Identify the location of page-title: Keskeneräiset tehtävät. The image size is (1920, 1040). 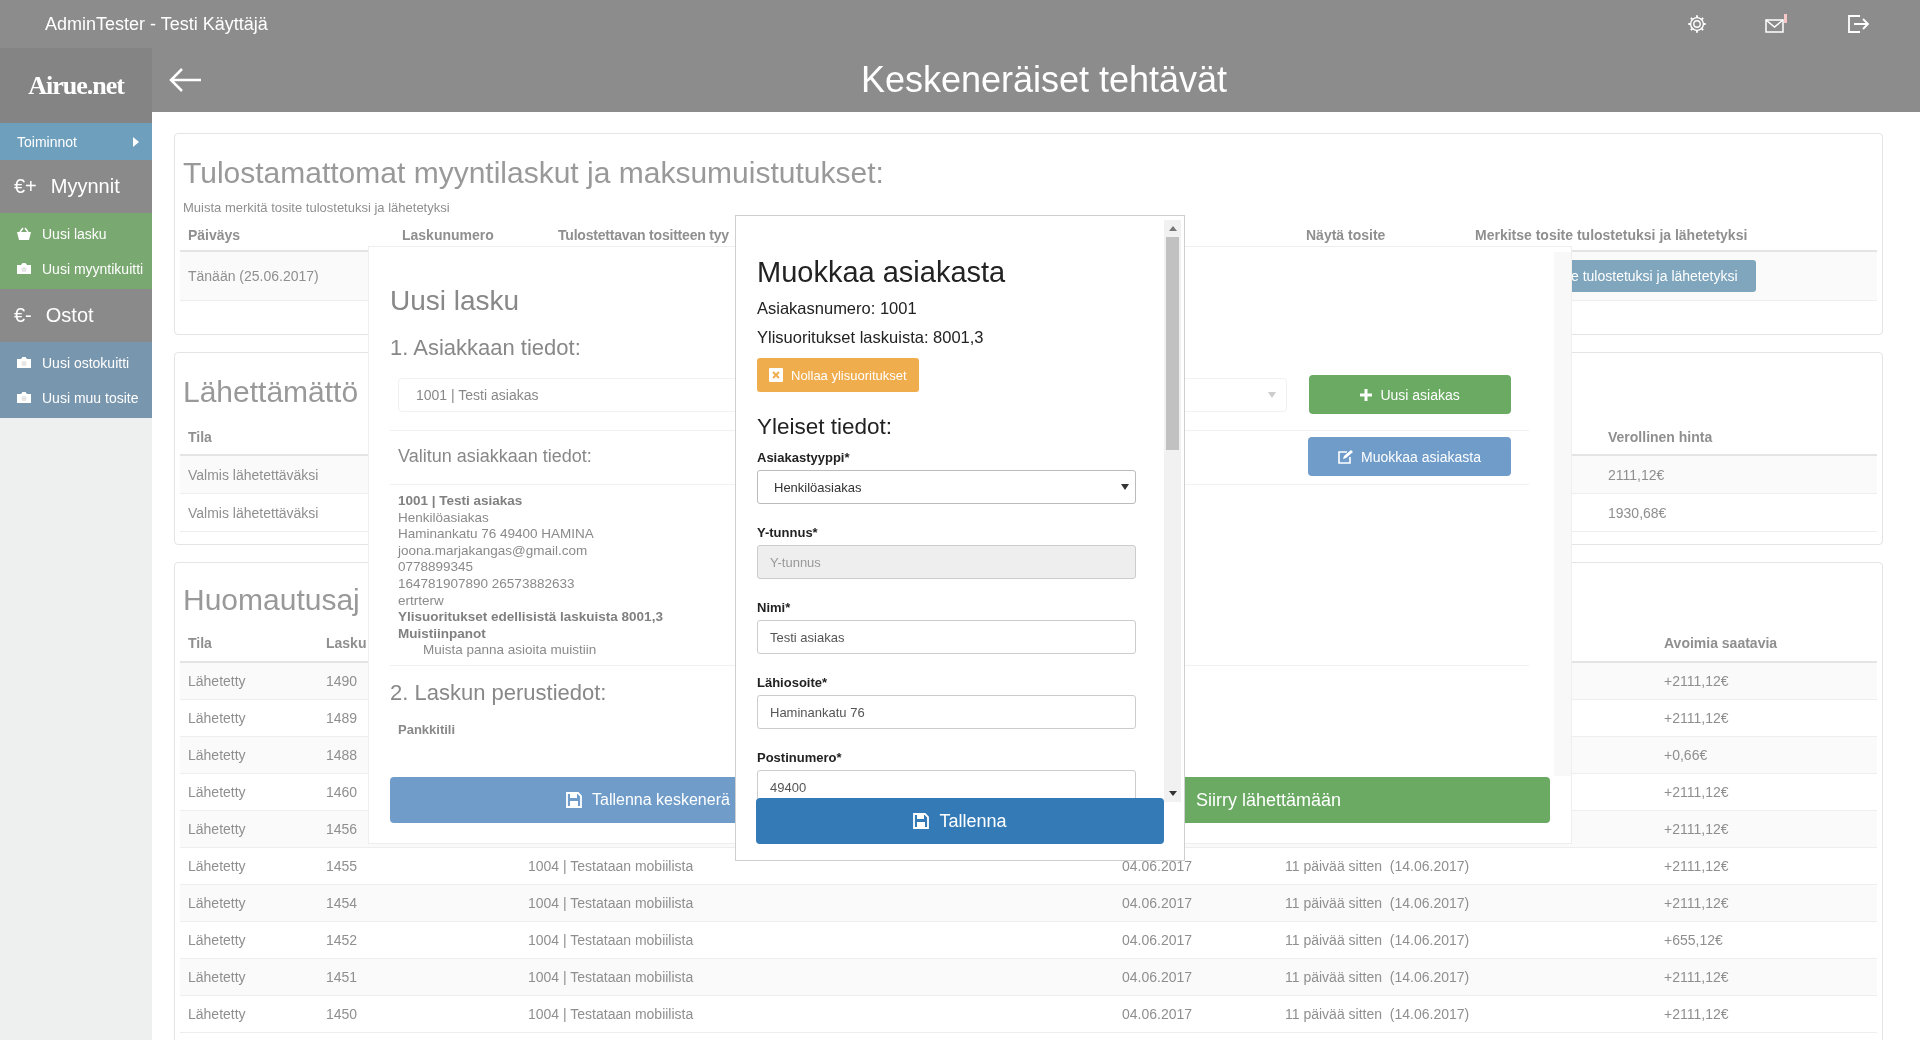
(1044, 80).